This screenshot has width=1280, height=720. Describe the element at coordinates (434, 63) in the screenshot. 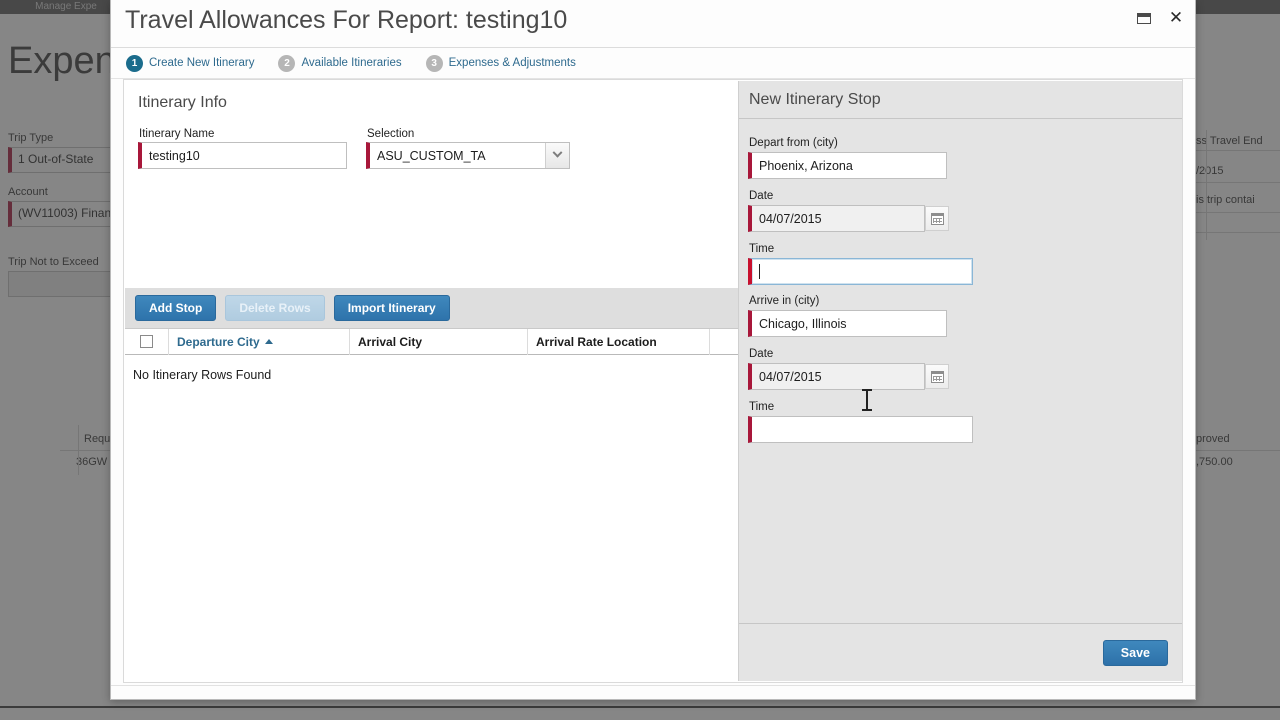

I see `step-3-badge: 3` at that location.